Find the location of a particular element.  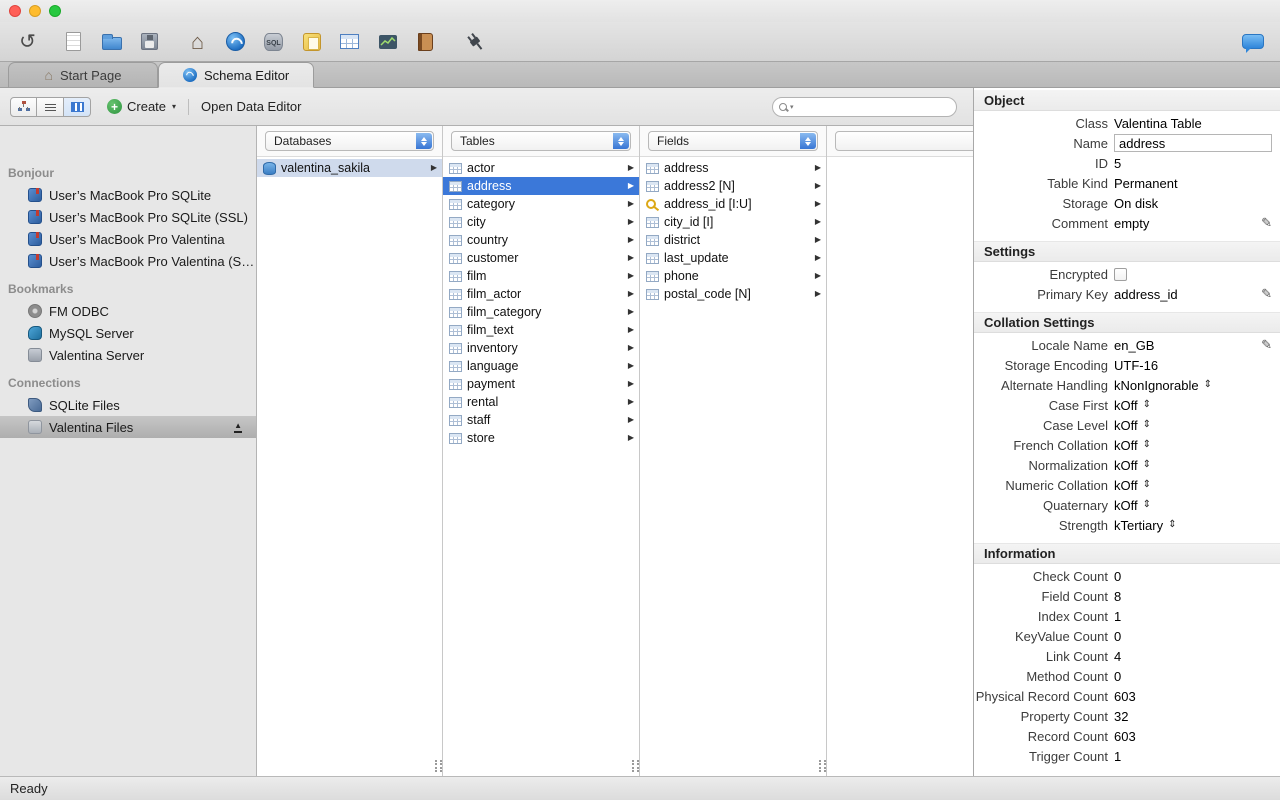

table-row: language ▶ is located at coordinates (541, 366).